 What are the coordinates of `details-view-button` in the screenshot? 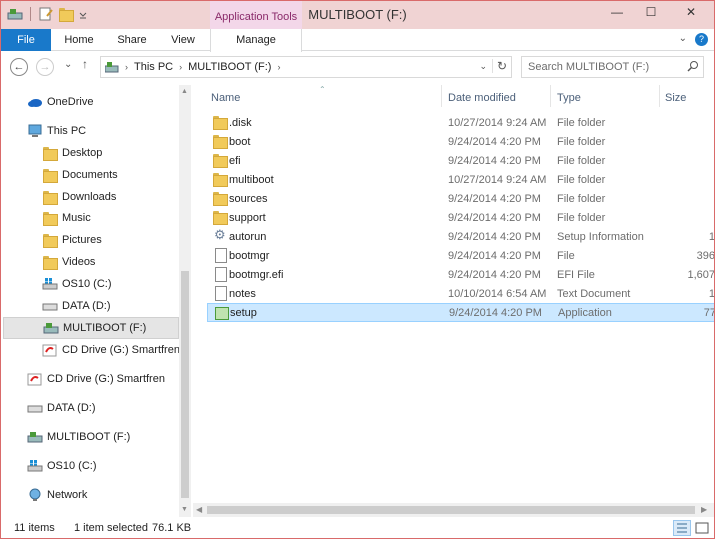 It's located at (682, 528).